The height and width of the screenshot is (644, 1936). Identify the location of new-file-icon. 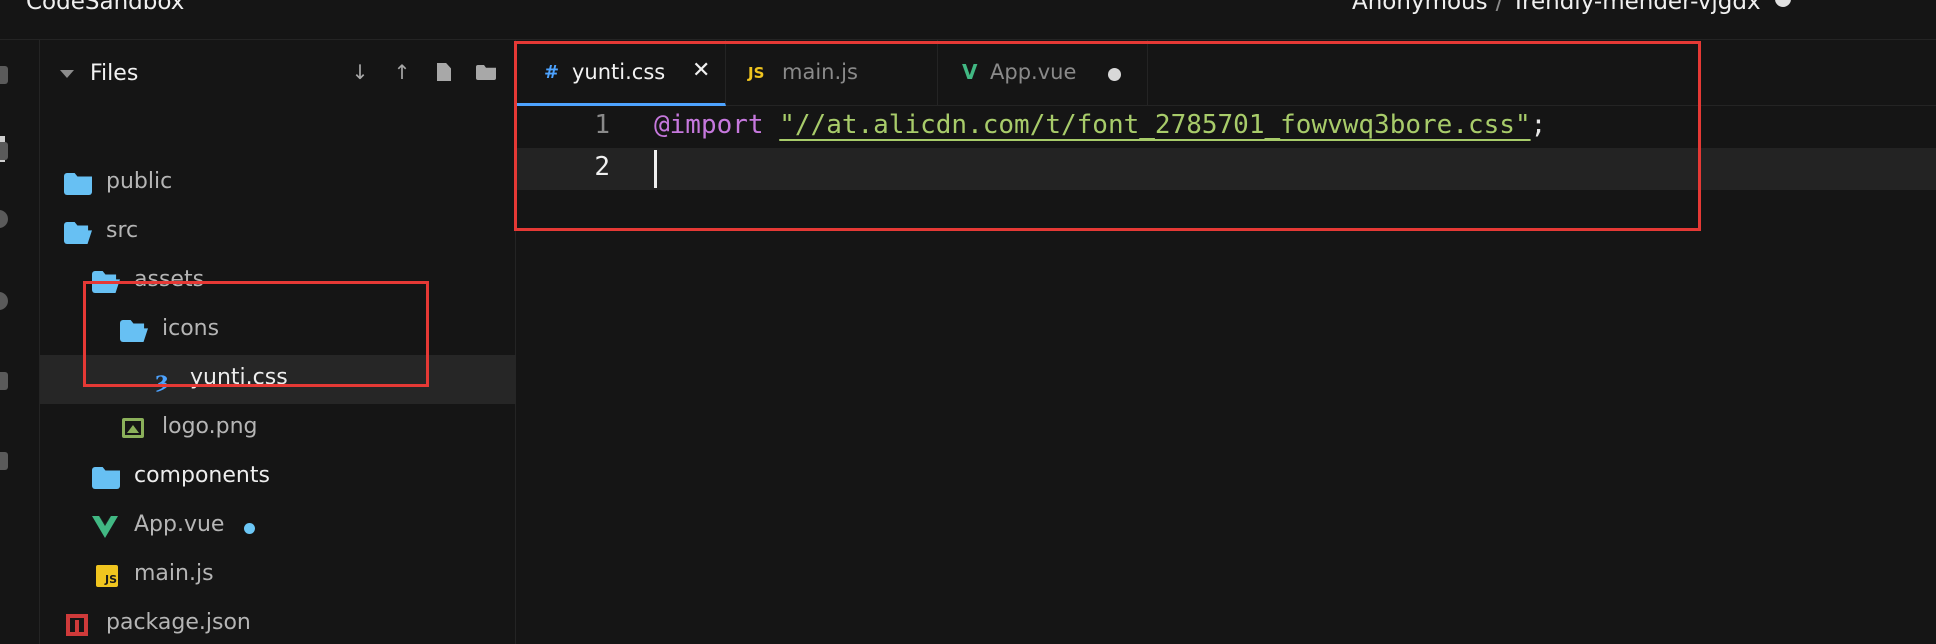
(444, 72).